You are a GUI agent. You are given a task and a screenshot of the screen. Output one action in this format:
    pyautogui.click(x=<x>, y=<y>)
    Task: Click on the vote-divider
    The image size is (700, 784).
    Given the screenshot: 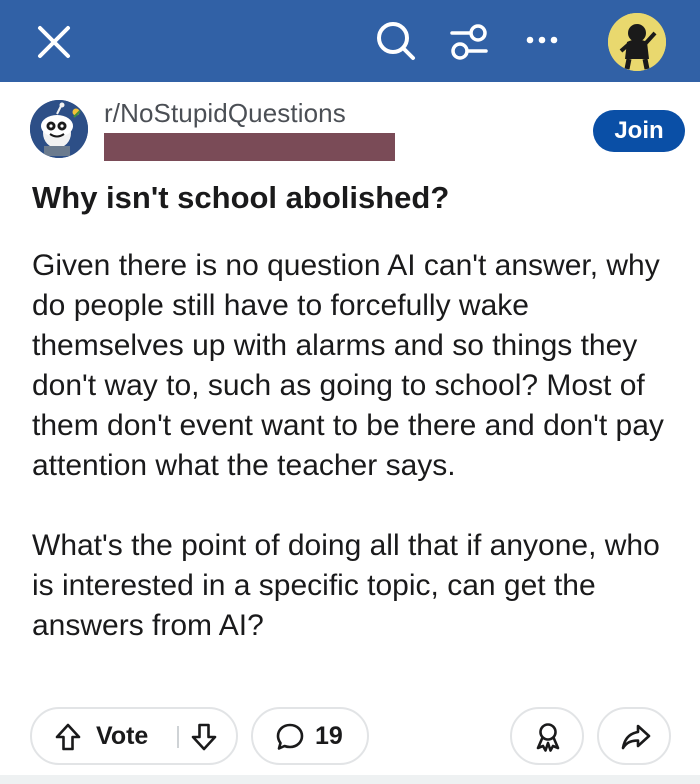 What is the action you would take?
    pyautogui.click(x=178, y=737)
    